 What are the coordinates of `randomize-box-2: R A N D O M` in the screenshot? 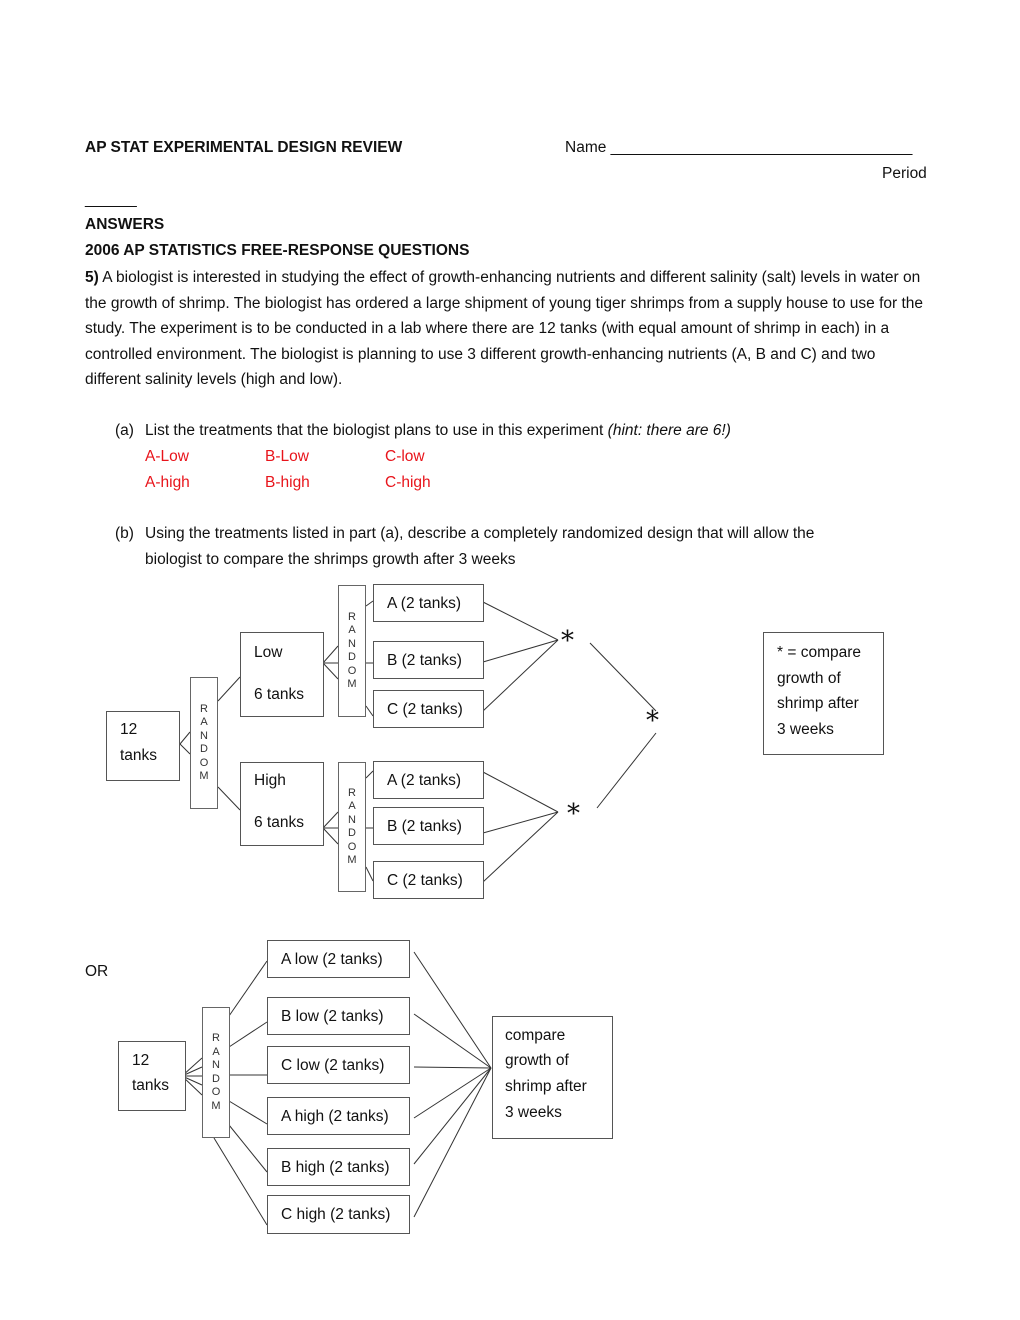 It's located at (216, 1072).